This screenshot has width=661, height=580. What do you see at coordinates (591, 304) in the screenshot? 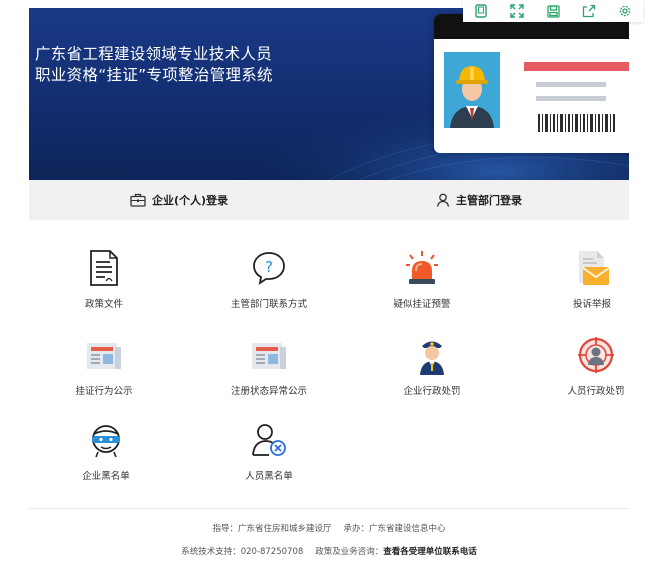
I see `tile-label: 投诉举报` at bounding box center [591, 304].